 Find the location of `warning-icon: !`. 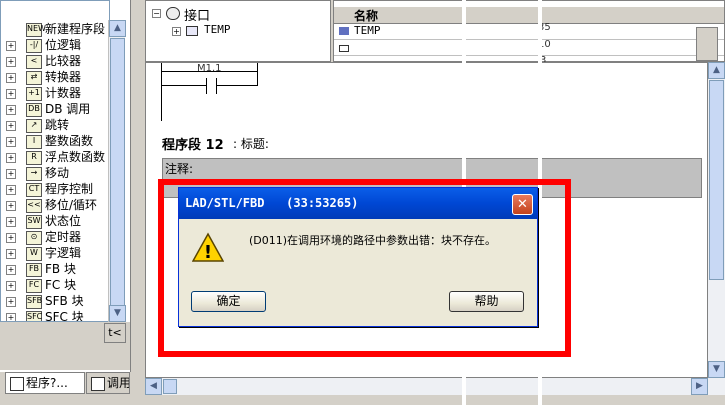

warning-icon: ! is located at coordinates (208, 247).